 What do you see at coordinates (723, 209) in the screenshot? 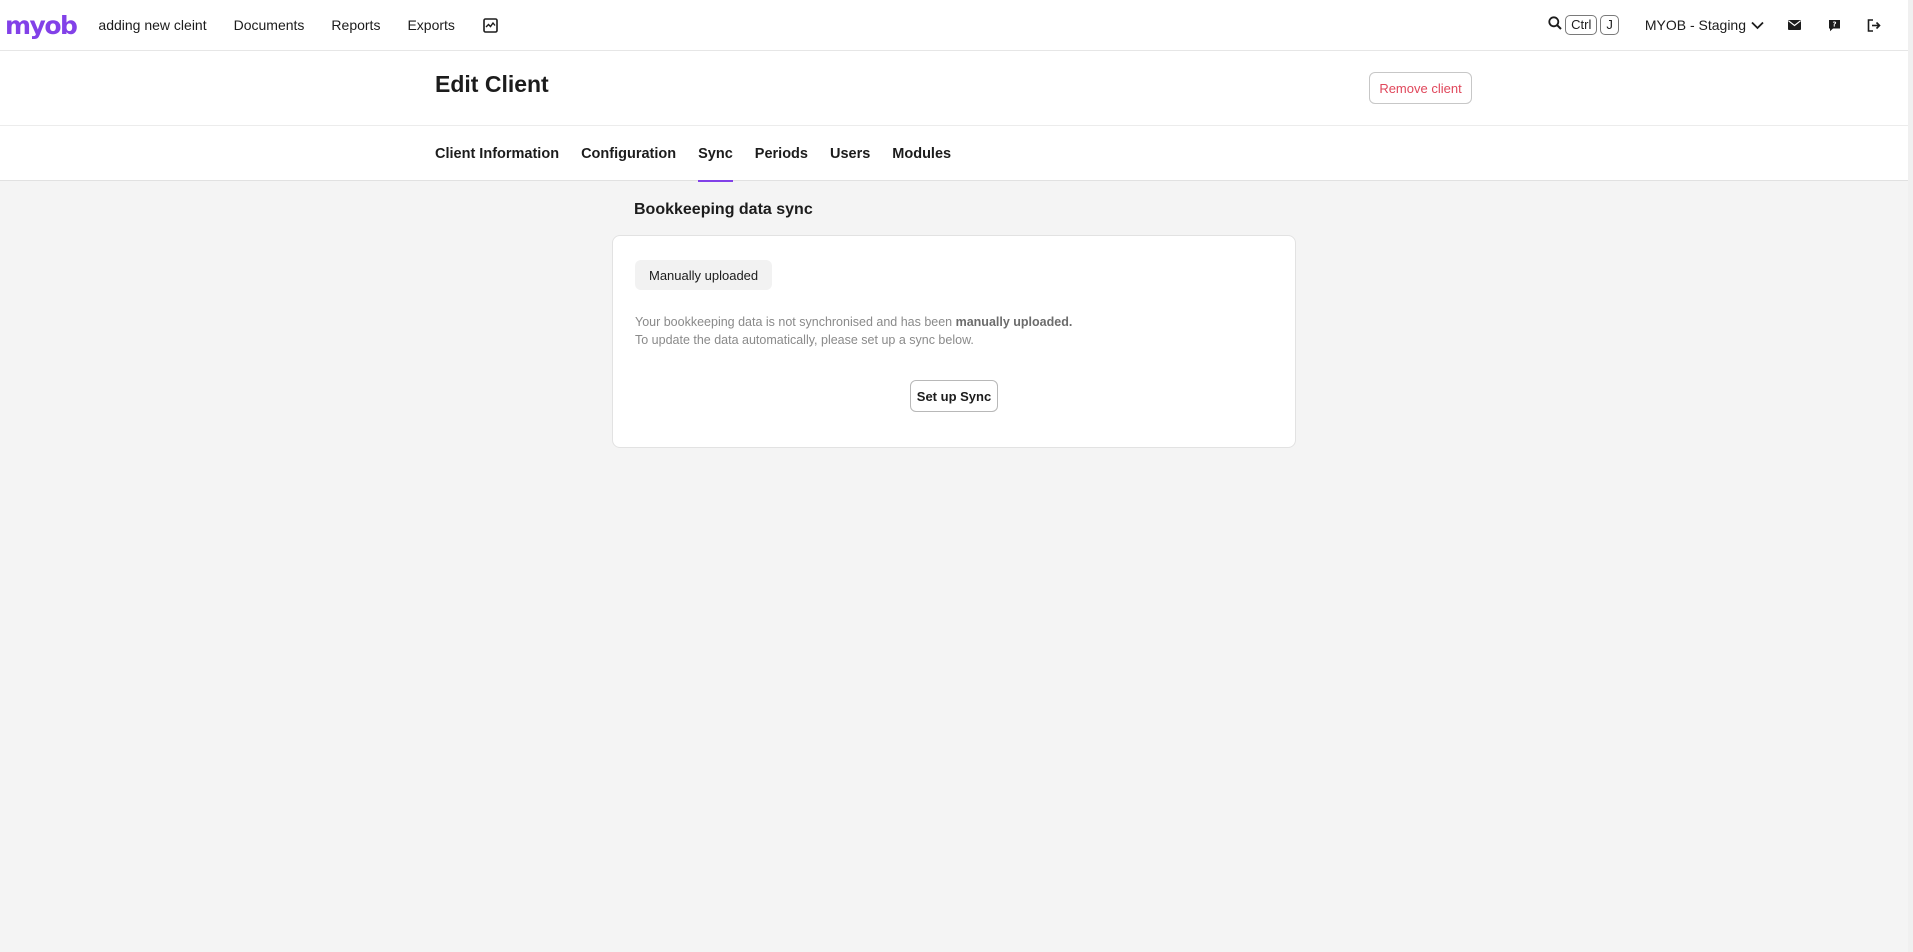
I see `section-title: Bookkeeping data sync` at bounding box center [723, 209].